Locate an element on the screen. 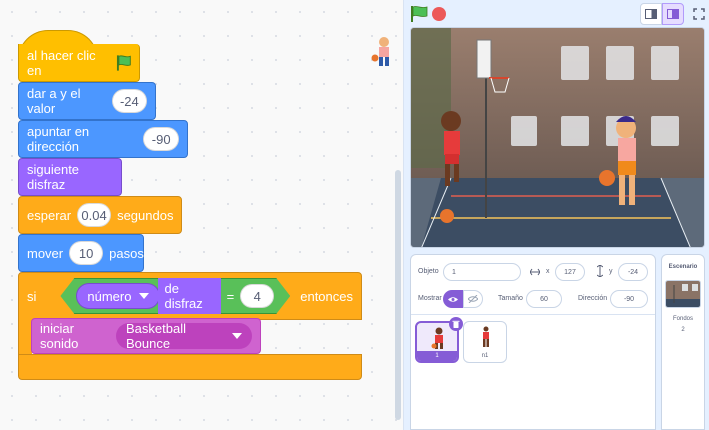  stop-button is located at coordinates (439, 14).